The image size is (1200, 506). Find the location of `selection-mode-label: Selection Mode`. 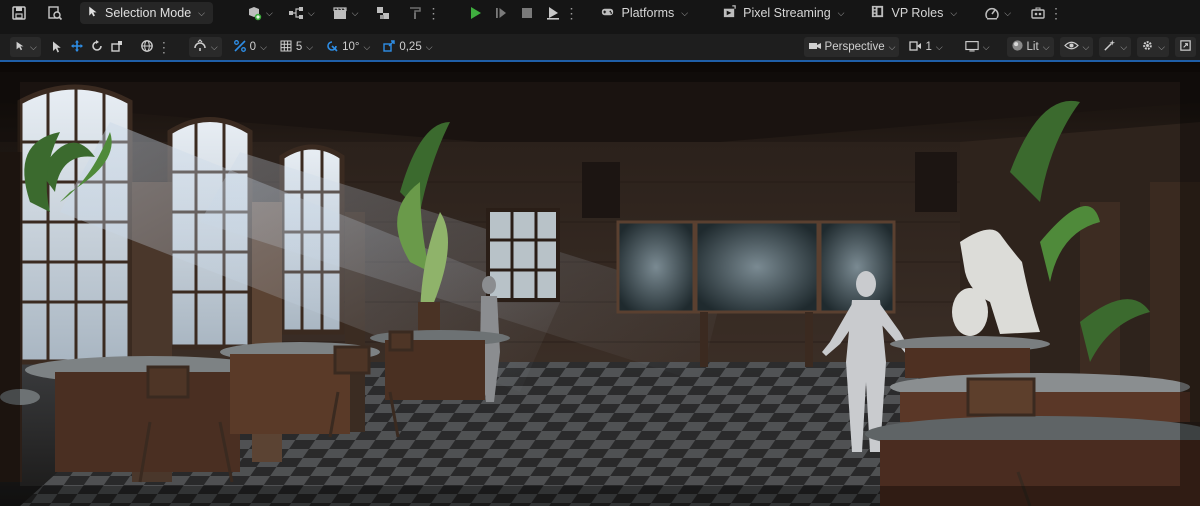

selection-mode-label: Selection Mode is located at coordinates (148, 13).